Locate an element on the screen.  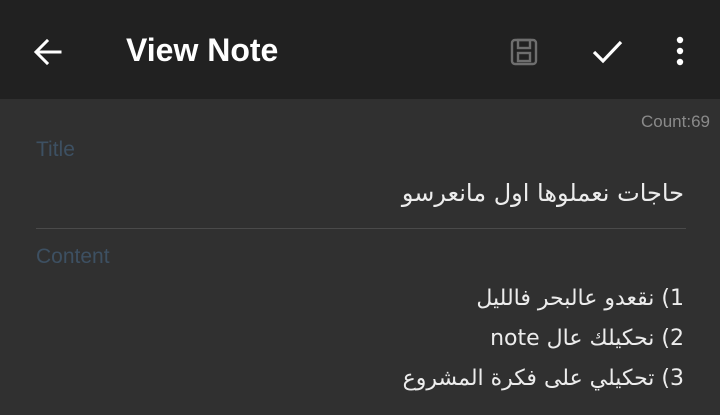
more-options-button is located at coordinates (680, 51).